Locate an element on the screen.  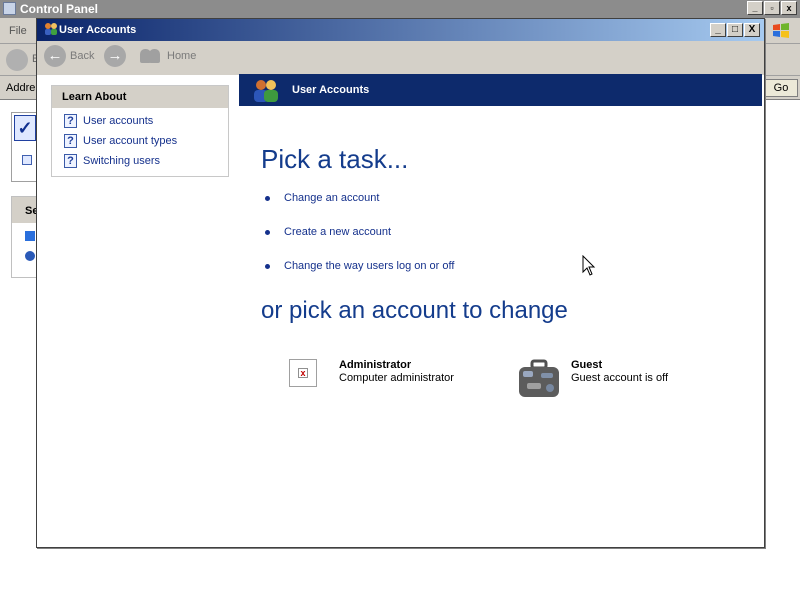
control-panel-titlebar: Control Panel _ ▫ x is located at coordinates (400, 9).